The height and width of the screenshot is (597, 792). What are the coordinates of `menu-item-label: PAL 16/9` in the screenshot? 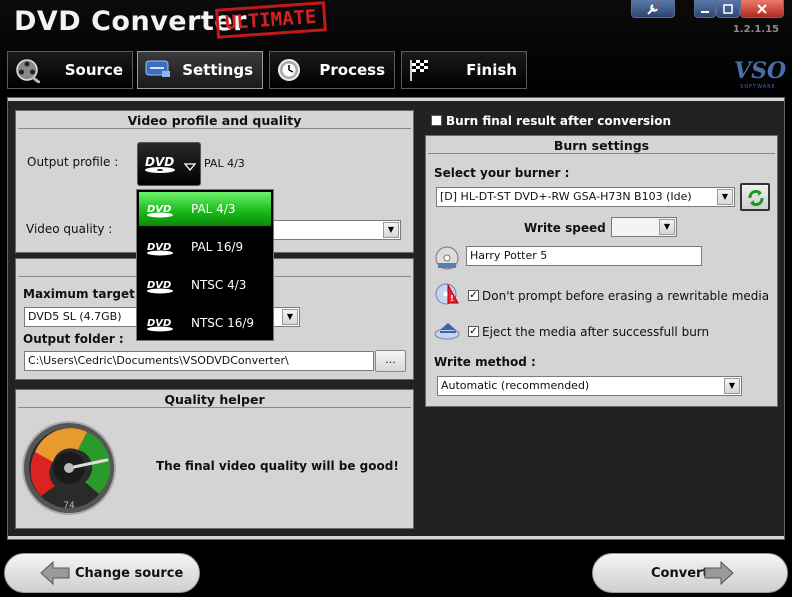 It's located at (217, 247).